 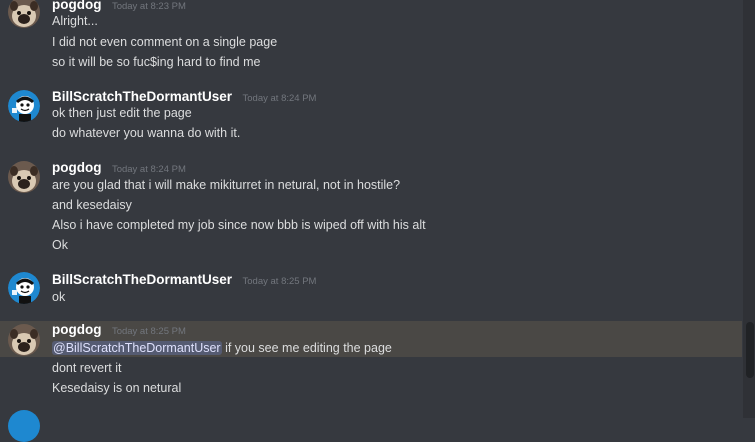 I want to click on message-text: and kesedaisy, so click(x=92, y=205).